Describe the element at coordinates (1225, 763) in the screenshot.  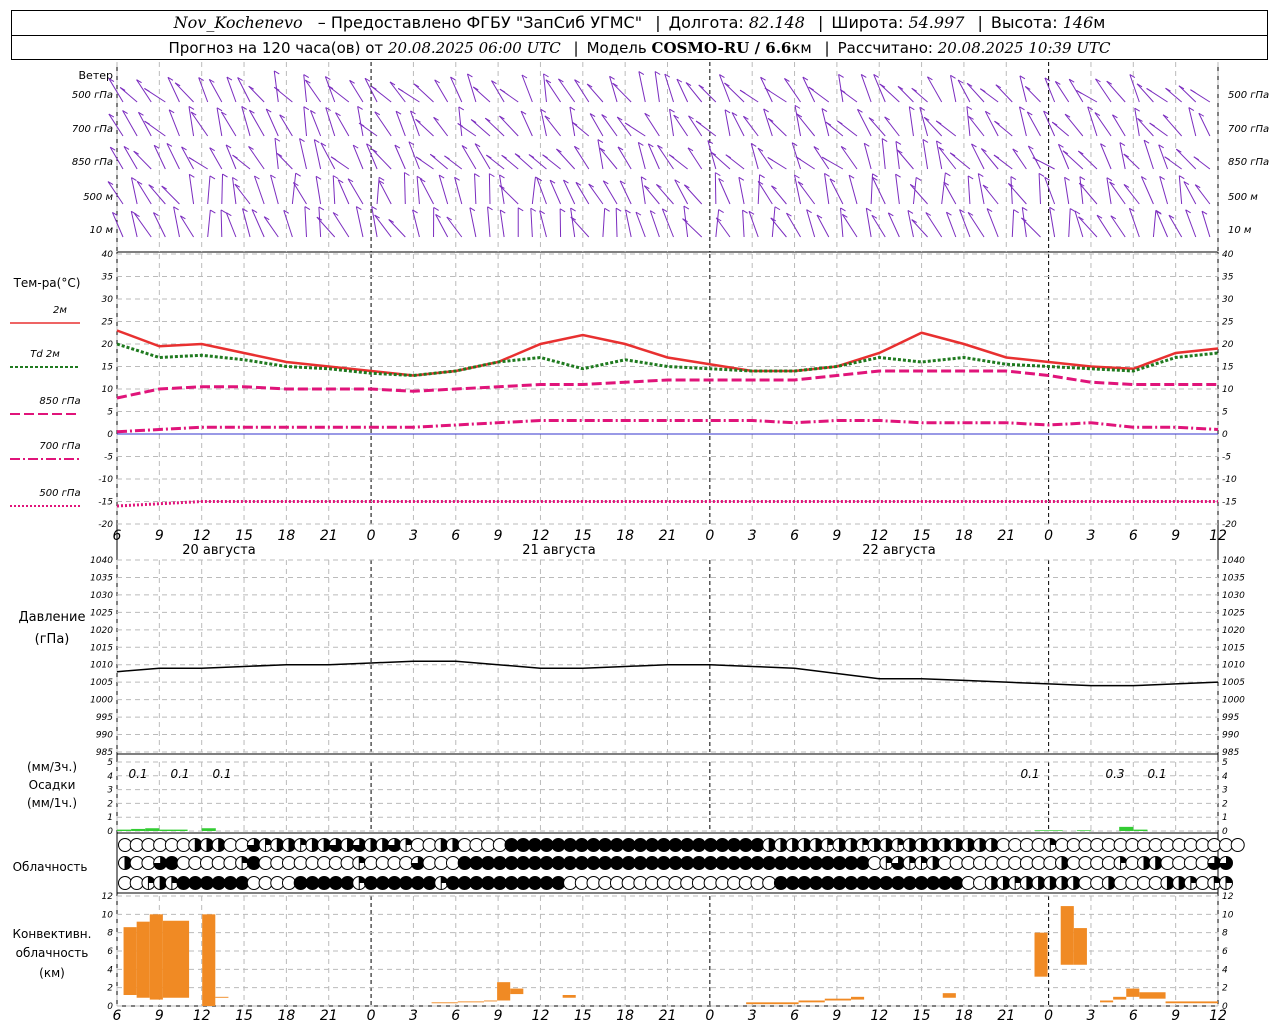
I see `precip-tick-right: 5` at that location.